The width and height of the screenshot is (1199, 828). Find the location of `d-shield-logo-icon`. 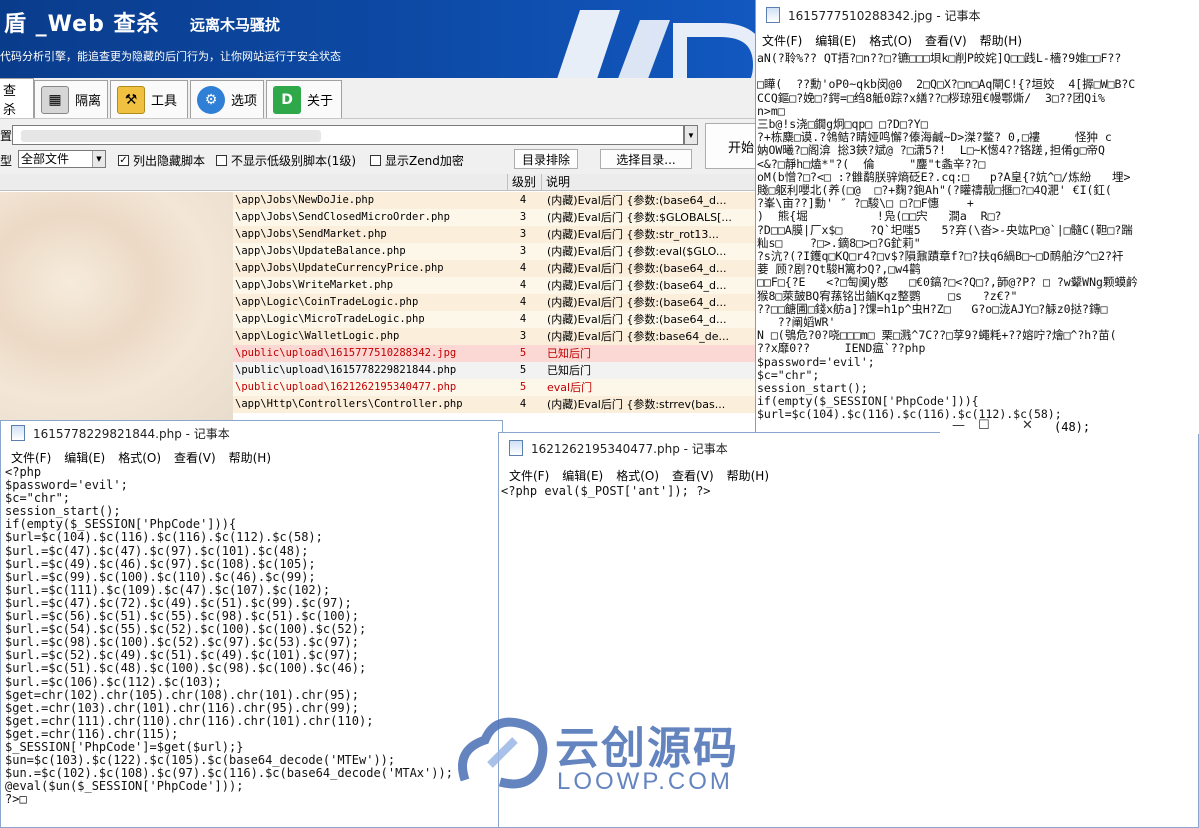

d-shield-logo-icon is located at coordinates (658, 44).